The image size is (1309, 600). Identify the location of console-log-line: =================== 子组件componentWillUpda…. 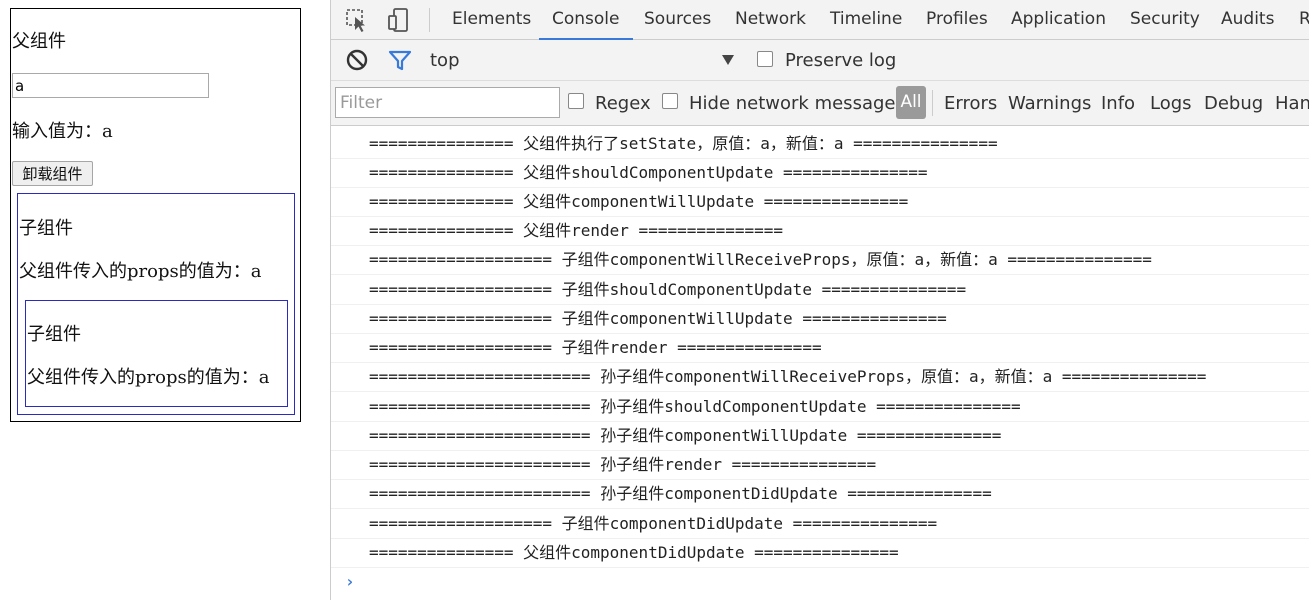
(820, 319).